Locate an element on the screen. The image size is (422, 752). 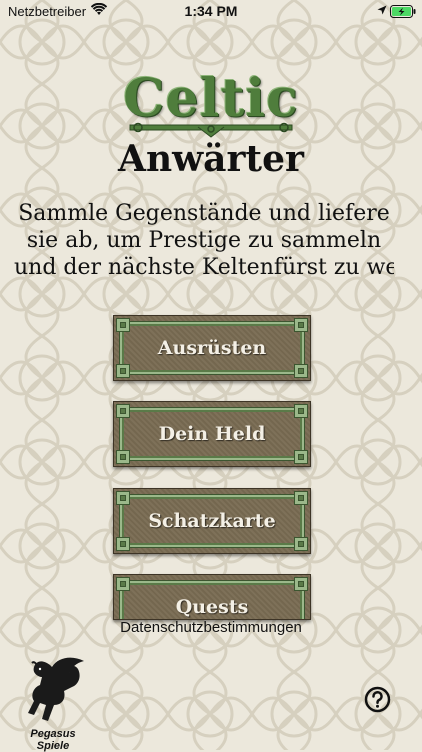
battery-charging-icon is located at coordinates (403, 11).